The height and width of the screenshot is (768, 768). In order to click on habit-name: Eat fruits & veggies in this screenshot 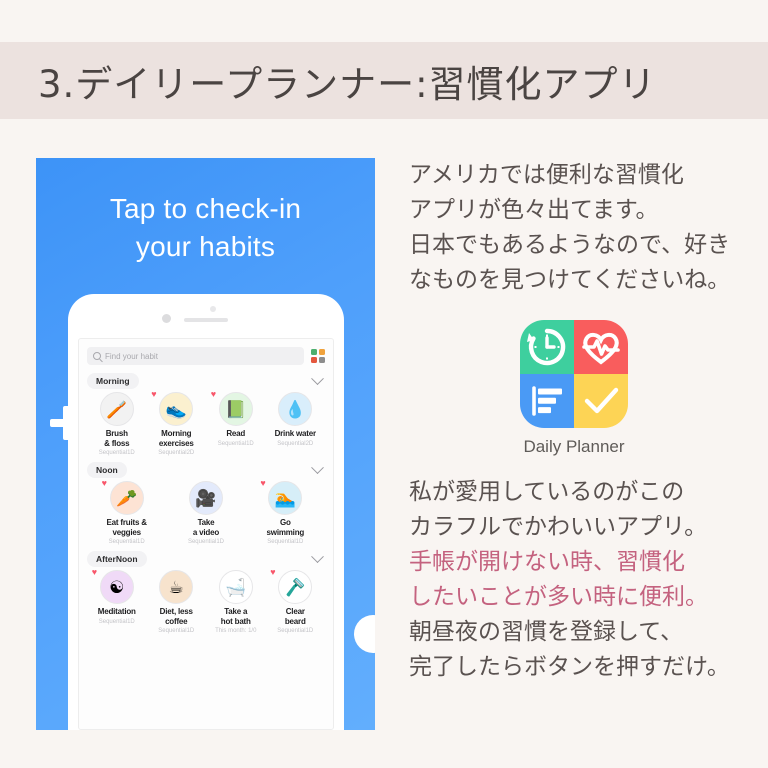, I will do `click(127, 527)`.